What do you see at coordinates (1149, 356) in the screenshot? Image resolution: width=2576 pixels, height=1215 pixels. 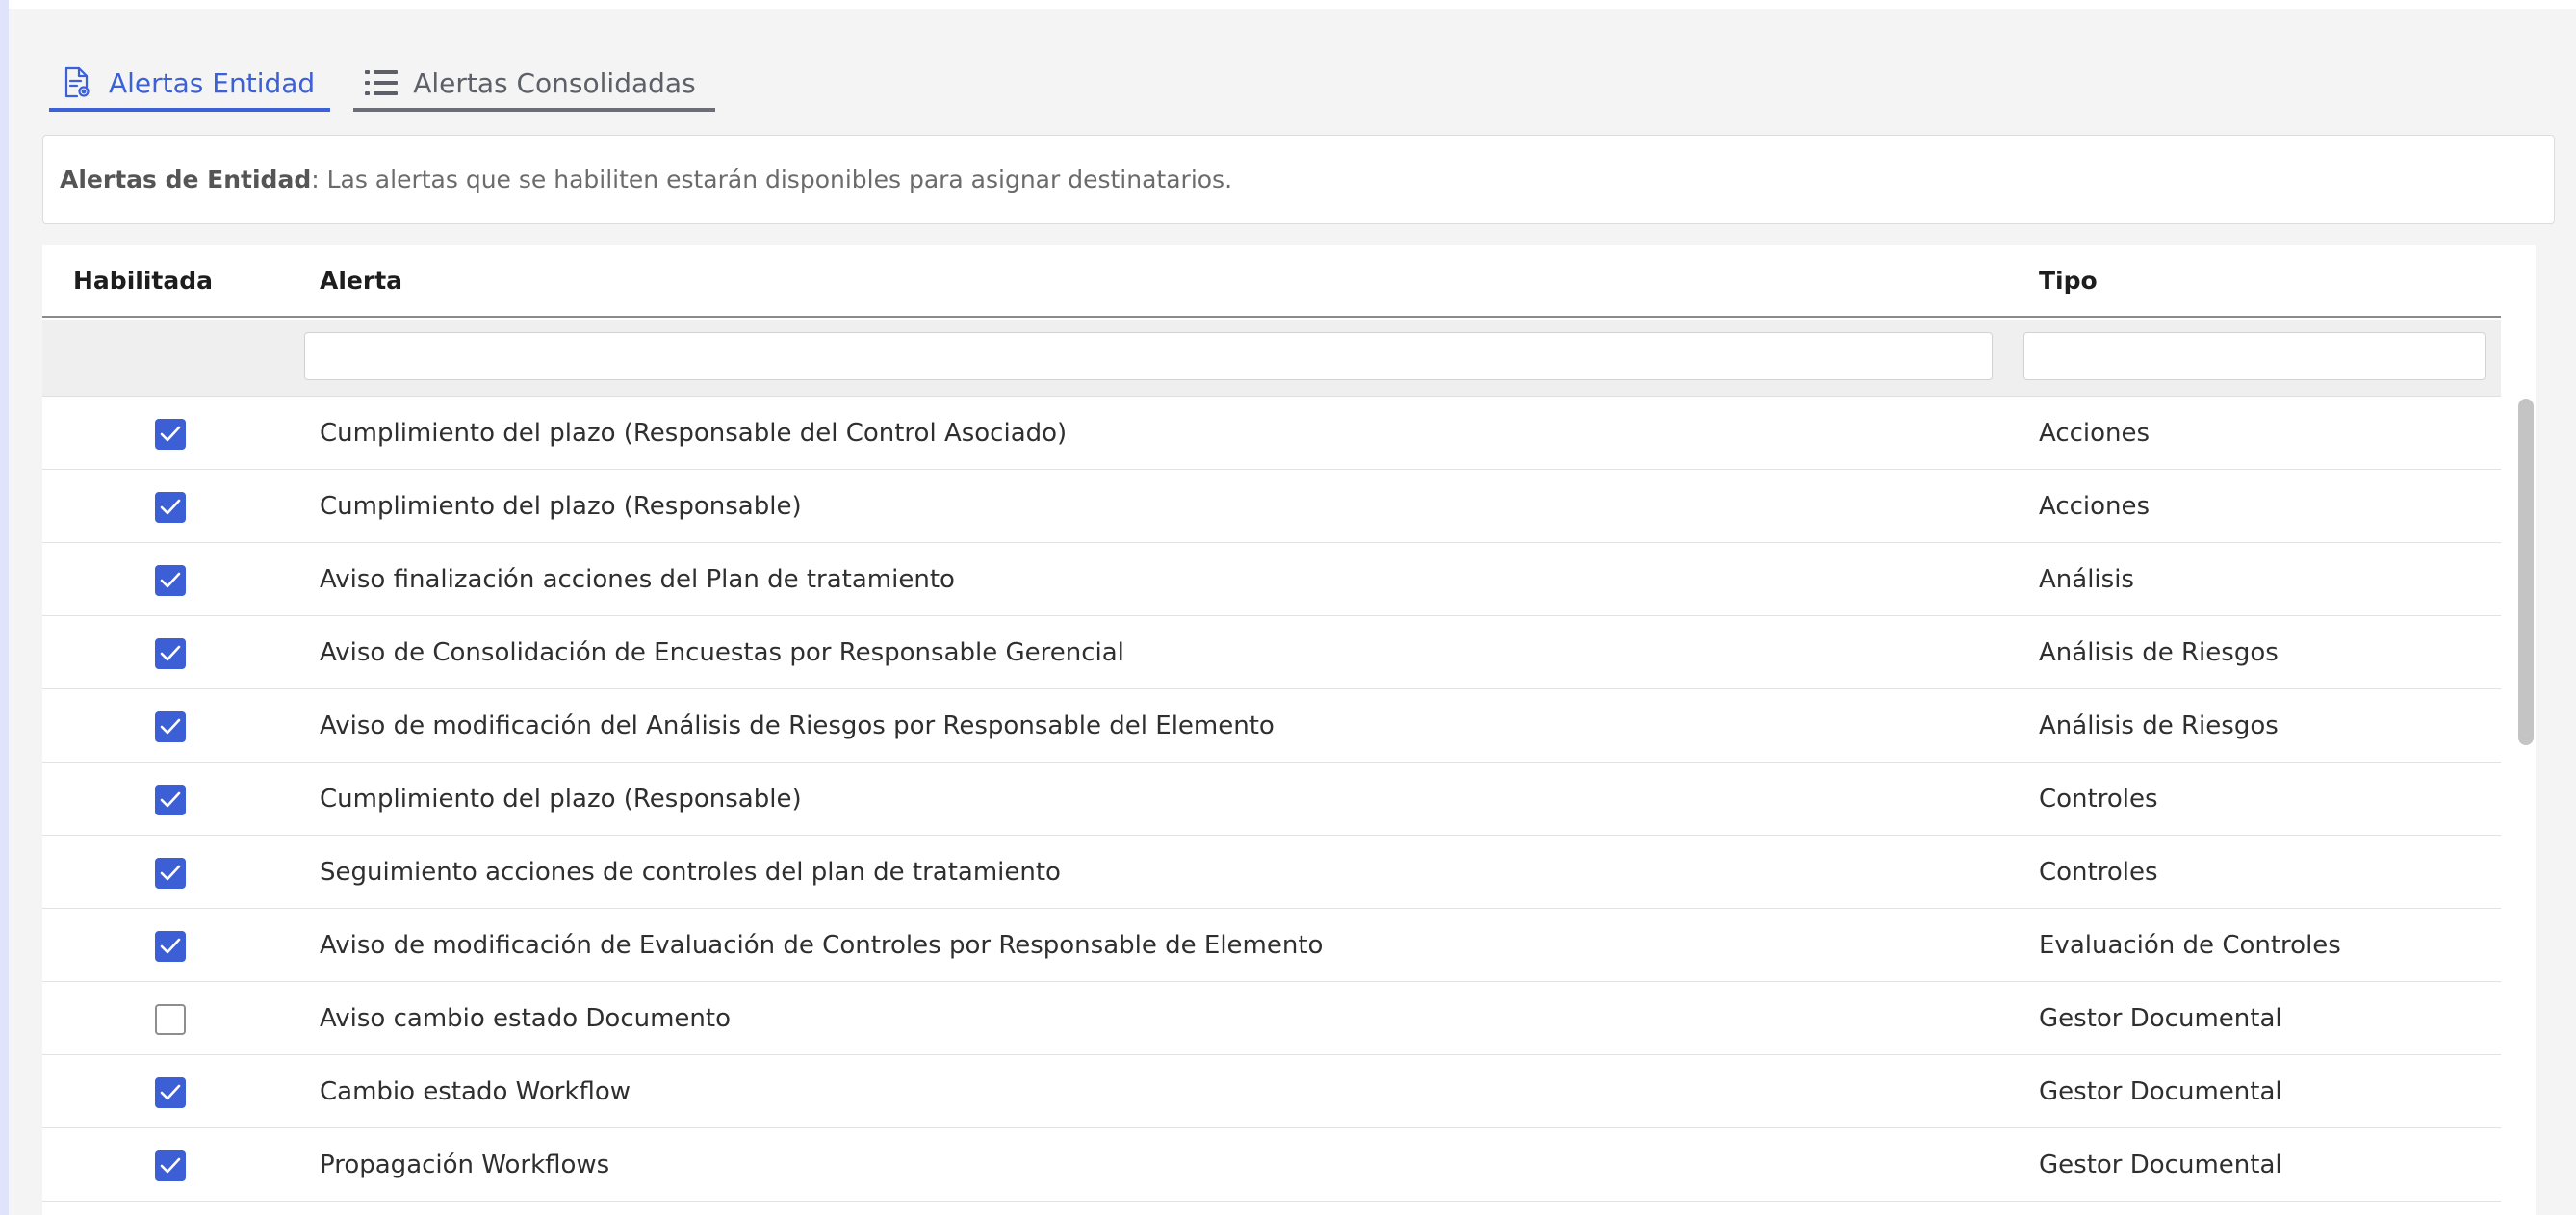 I see `alerta-filter-input` at bounding box center [1149, 356].